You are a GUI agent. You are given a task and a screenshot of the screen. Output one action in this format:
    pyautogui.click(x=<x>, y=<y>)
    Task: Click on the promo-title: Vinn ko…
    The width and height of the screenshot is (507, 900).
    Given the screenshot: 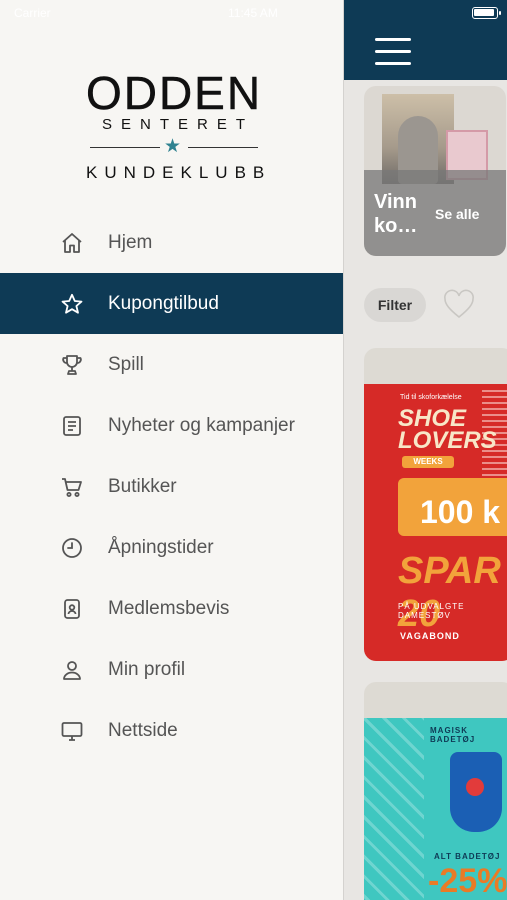 What is the action you would take?
    pyautogui.click(x=396, y=214)
    